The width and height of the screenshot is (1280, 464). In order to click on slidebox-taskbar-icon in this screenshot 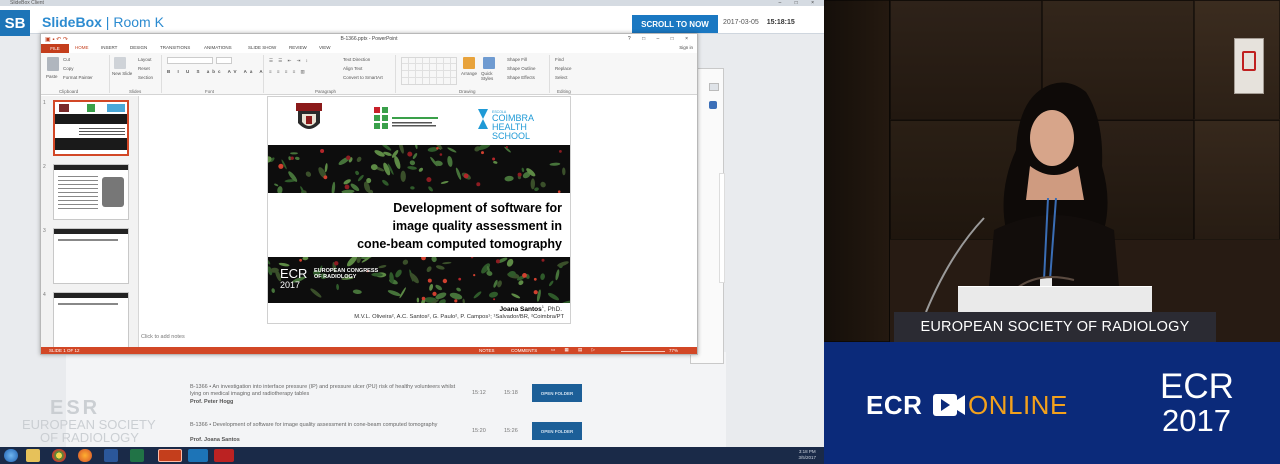, I will do `click(198, 455)`.